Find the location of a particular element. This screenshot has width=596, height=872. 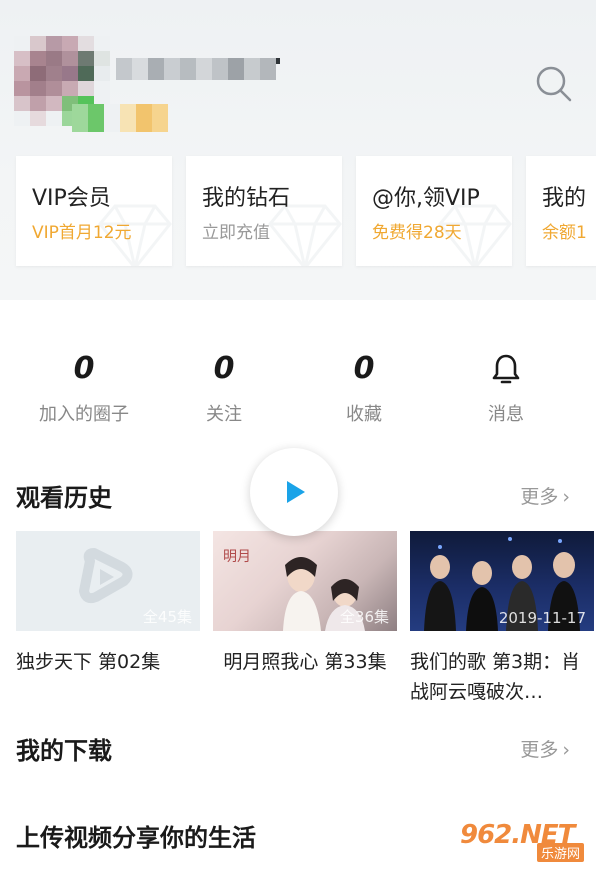

episode-count-badge: 全45集 is located at coordinates (167, 617).